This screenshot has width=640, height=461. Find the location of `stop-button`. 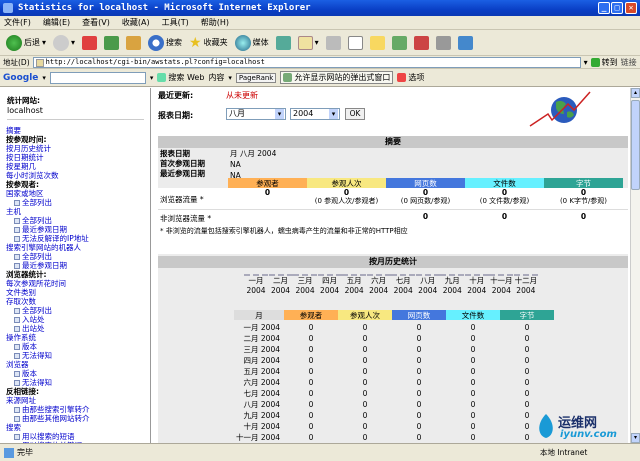

stop-button is located at coordinates (89, 43).